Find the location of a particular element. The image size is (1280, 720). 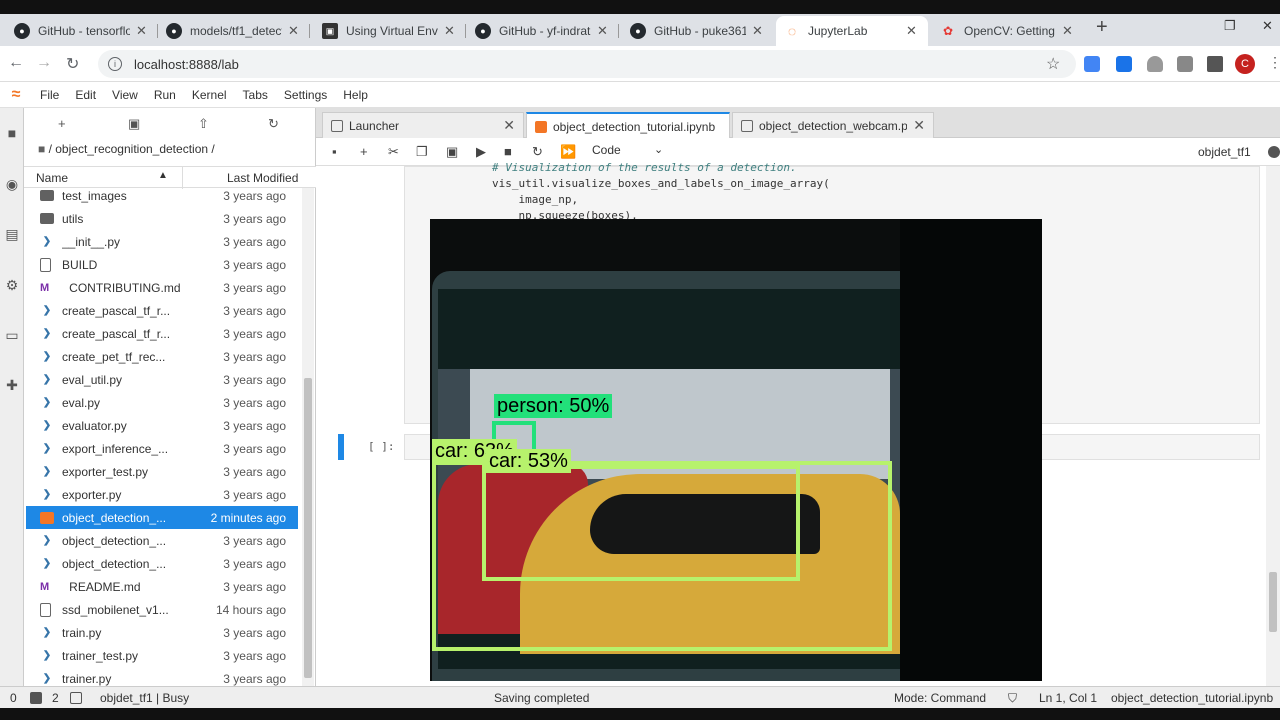

browser-tab: ▣ Using Virtual Envir ✕ is located at coordinates (390, 31).